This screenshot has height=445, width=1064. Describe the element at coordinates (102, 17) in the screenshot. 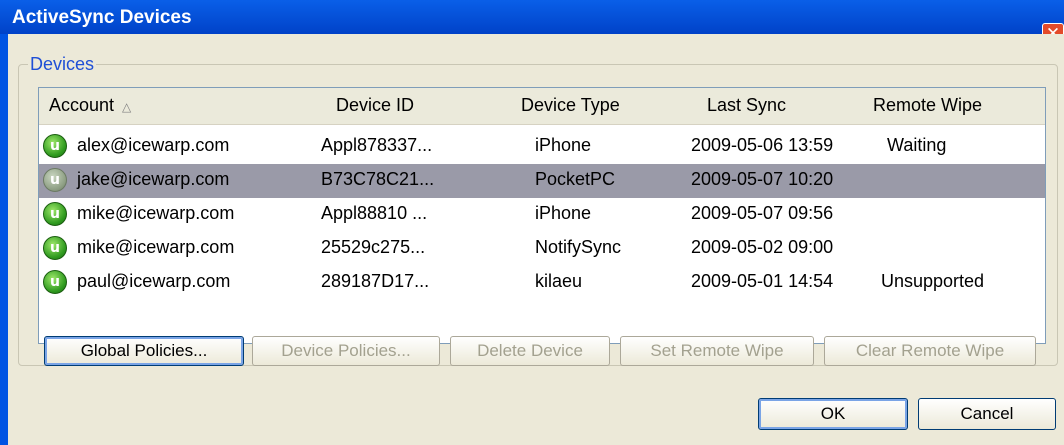

I see `window-title: ActiveSync Devices` at that location.